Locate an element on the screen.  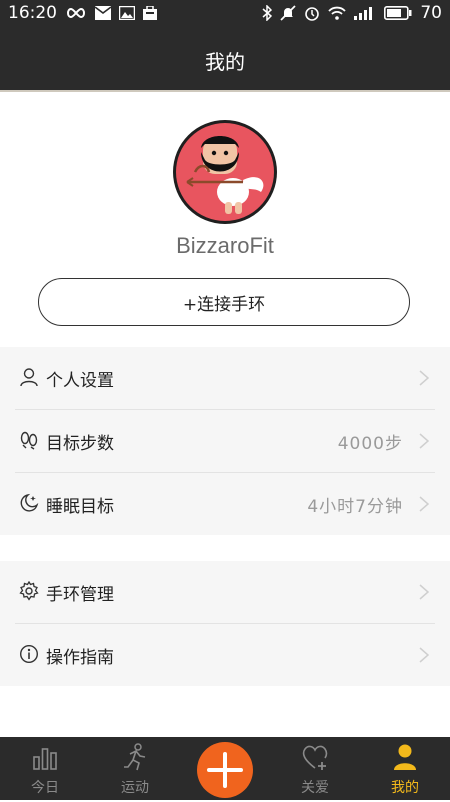
header-divider is located at coordinates (225, 91).